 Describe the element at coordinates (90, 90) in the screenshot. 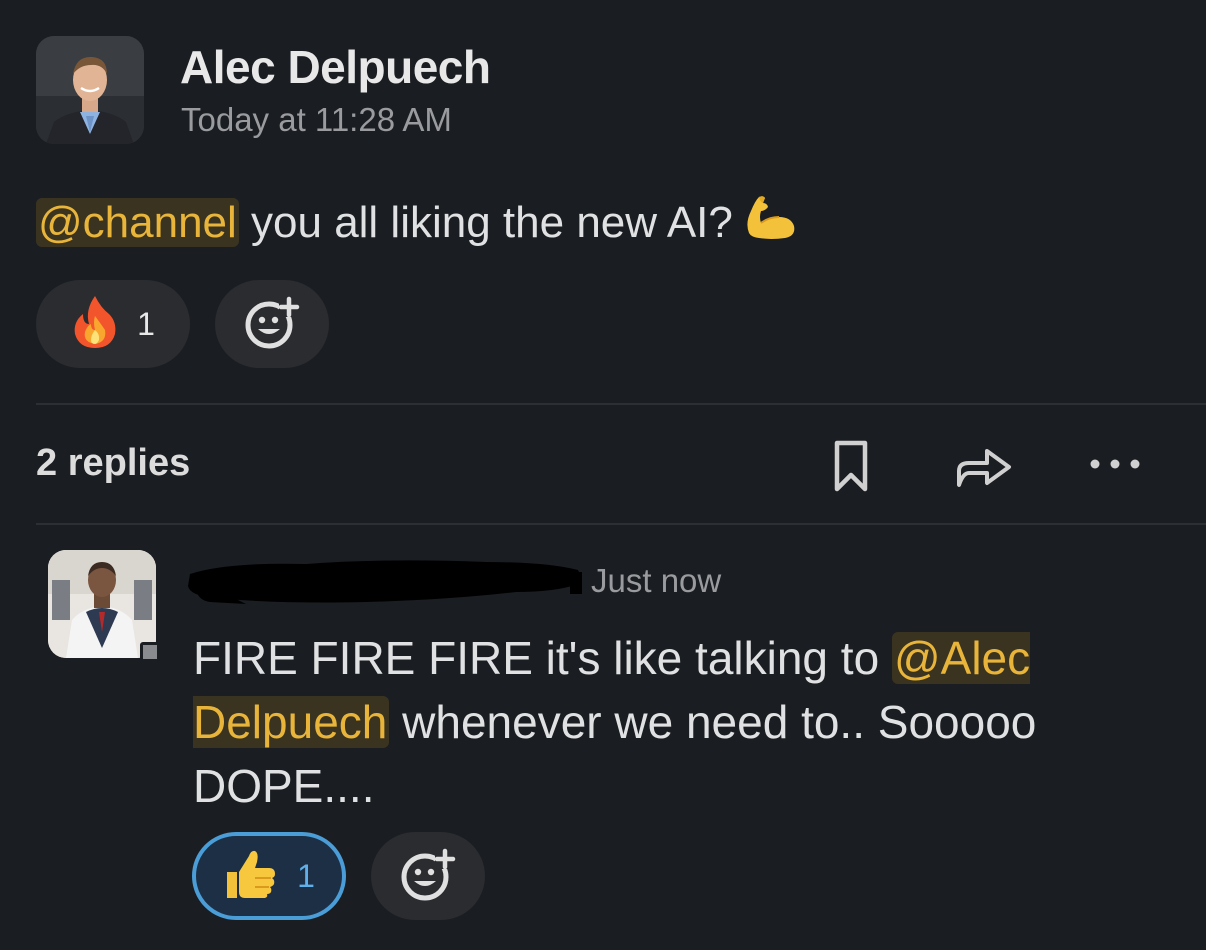

I see `avatar` at that location.